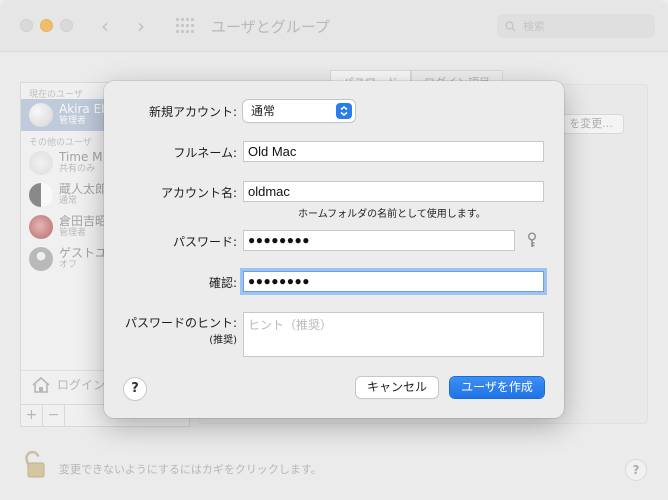 This screenshot has width=668, height=500. I want to click on create-user-button: ユーザを作成, so click(497, 387).